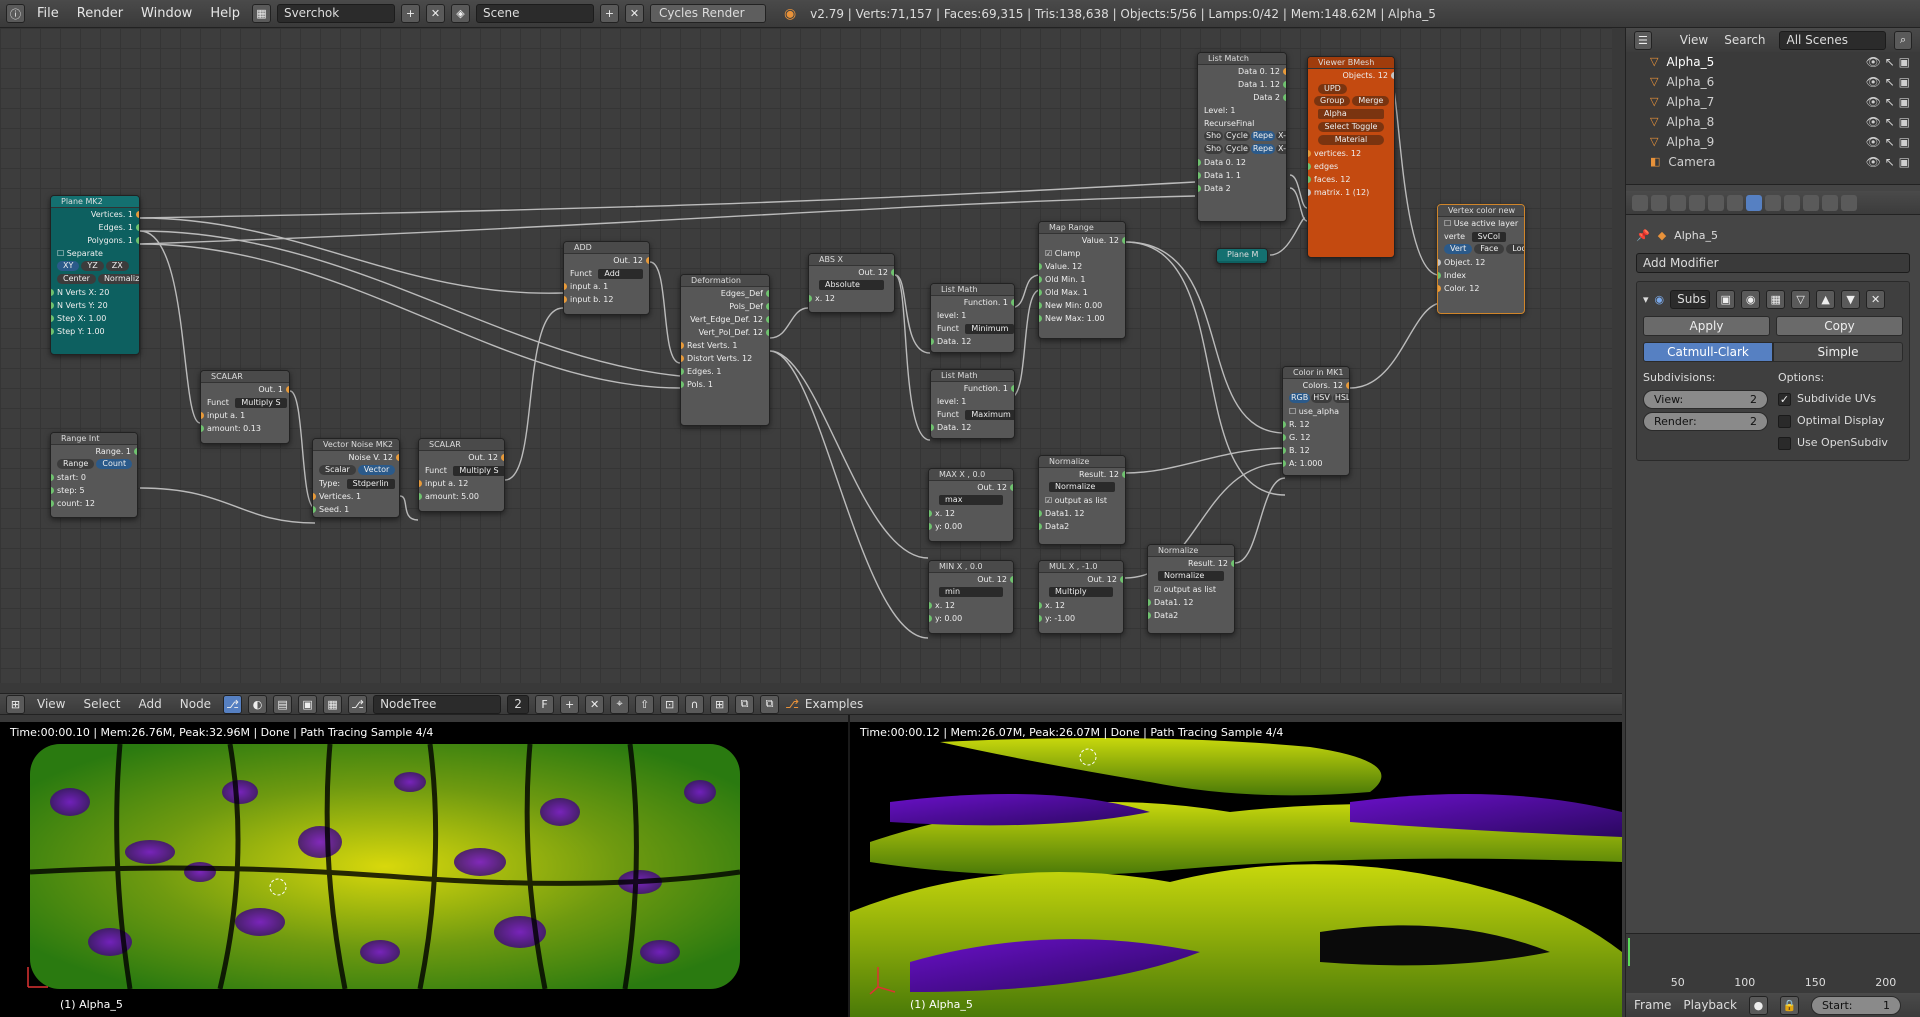 The width and height of the screenshot is (1920, 1017). What do you see at coordinates (972, 328) in the screenshot?
I see `funct-select: Funct Minimum` at bounding box center [972, 328].